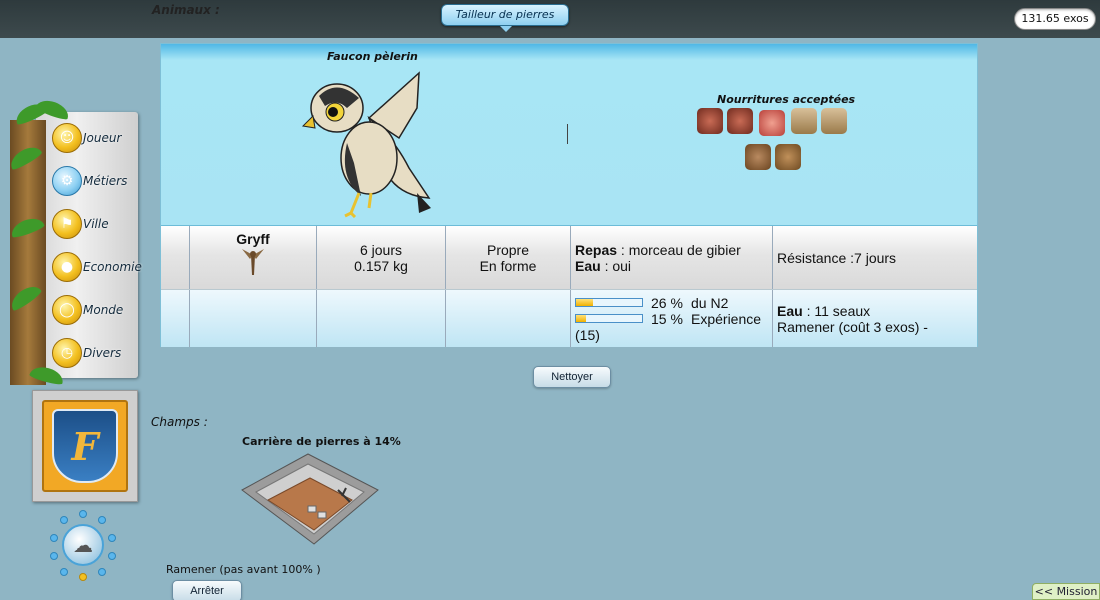 This screenshot has width=1100, height=600. I want to click on weather-widget: ☁, so click(83, 546).